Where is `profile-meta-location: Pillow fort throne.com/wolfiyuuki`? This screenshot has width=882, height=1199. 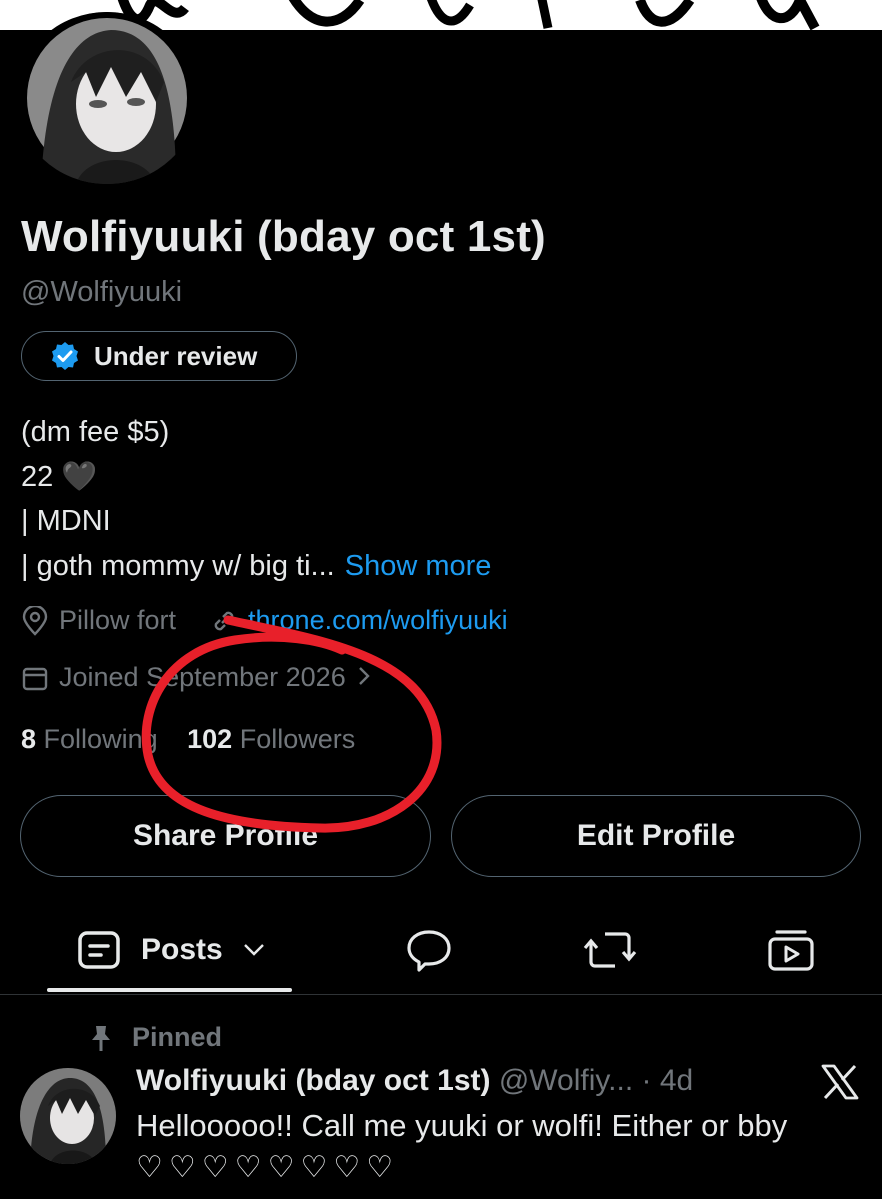 profile-meta-location: Pillow fort throne.com/wolfiyuuki is located at coordinates (264, 620).